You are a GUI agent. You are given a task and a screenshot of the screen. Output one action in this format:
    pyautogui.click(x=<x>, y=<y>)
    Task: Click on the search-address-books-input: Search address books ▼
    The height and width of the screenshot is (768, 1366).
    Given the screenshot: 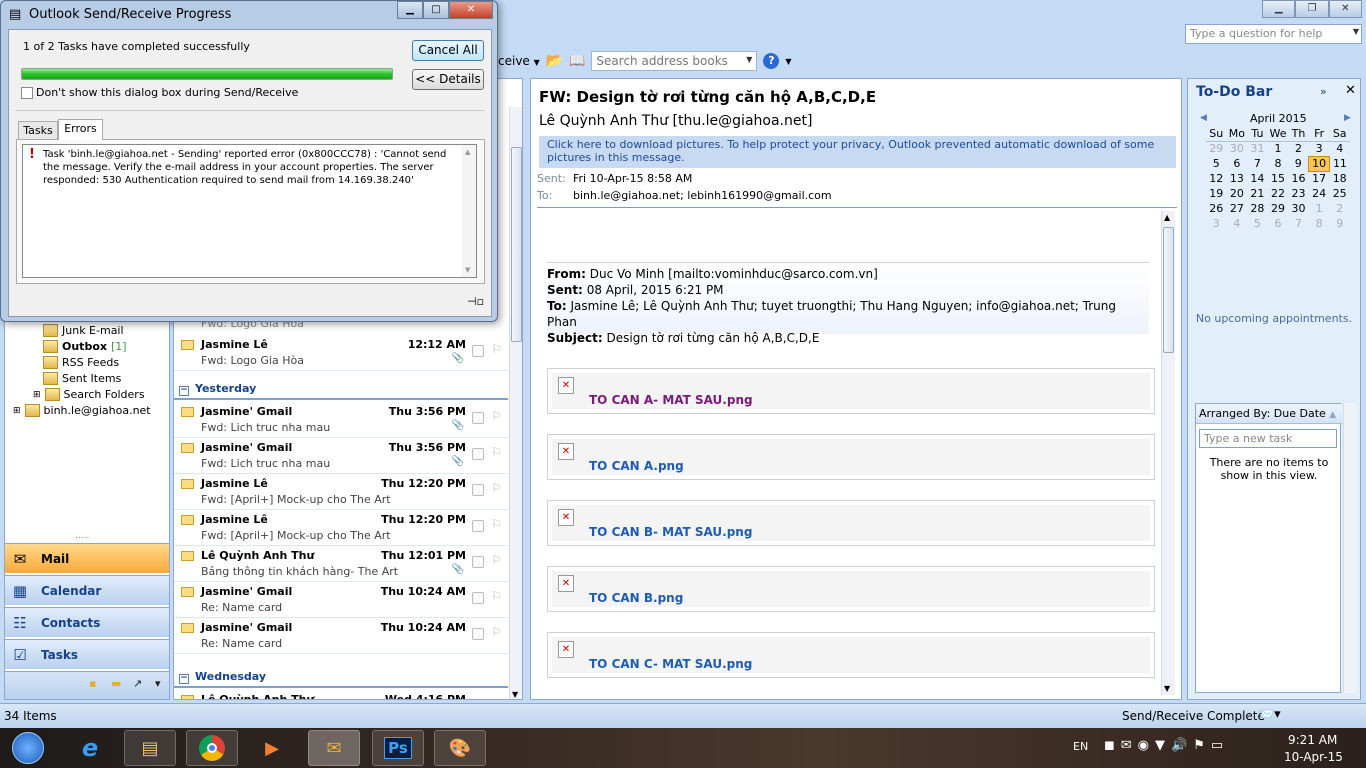 What is the action you would take?
    pyautogui.click(x=674, y=61)
    